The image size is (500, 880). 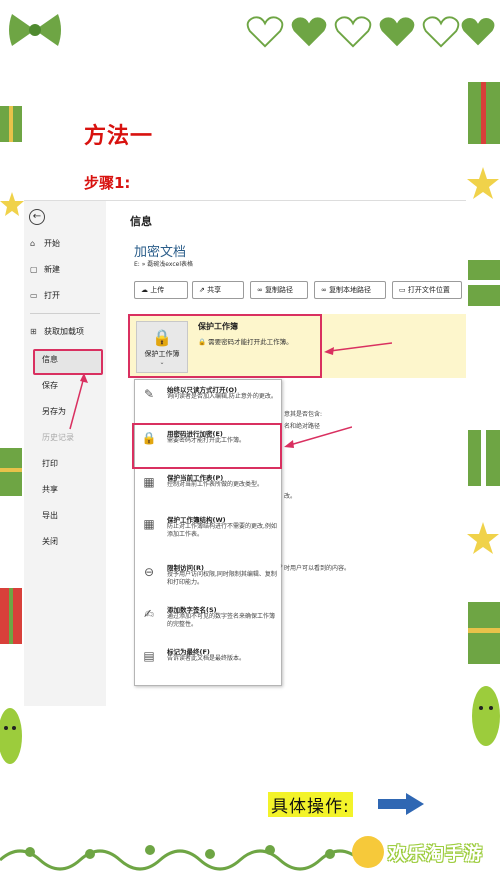 I want to click on background-info-text: 意其是否包含:, so click(x=303, y=414).